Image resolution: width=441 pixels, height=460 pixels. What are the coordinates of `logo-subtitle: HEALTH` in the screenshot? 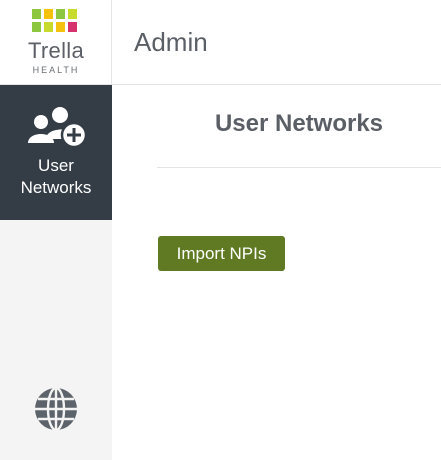 It's located at (56, 70).